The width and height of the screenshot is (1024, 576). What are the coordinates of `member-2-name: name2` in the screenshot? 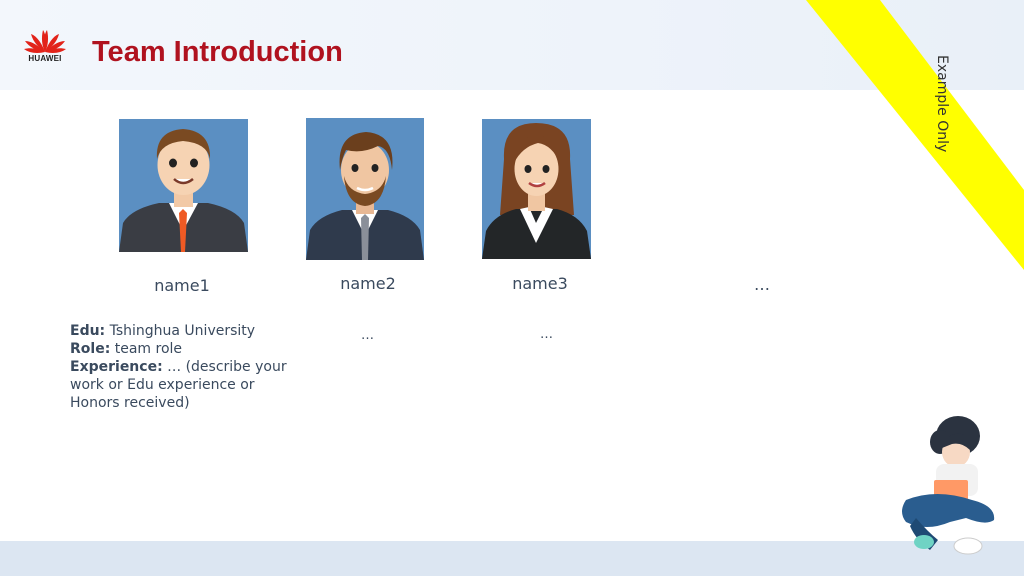 It's located at (368, 283).